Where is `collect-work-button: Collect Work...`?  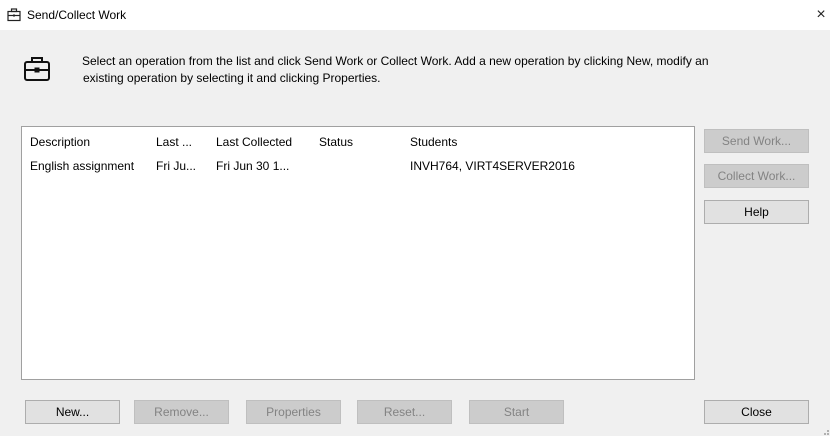 collect-work-button: Collect Work... is located at coordinates (756, 176).